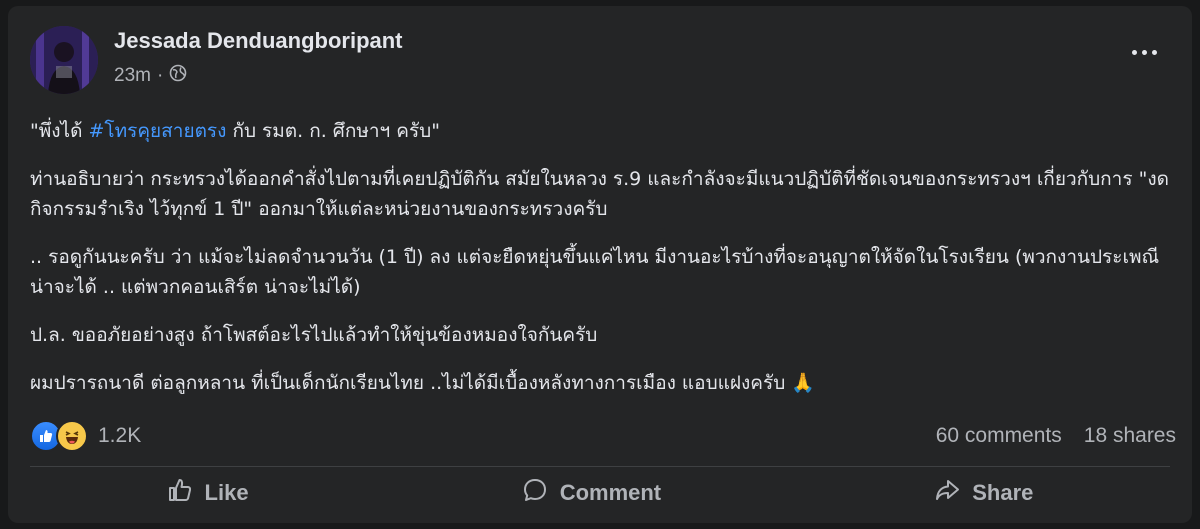  I want to click on comments-count-link: 60 comments, so click(999, 436).